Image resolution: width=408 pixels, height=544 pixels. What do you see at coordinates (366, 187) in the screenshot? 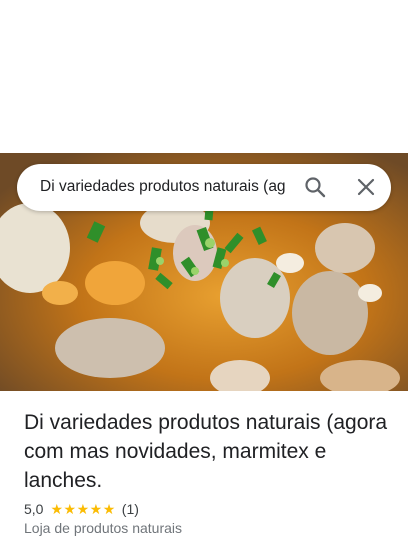
I see `close-icon` at bounding box center [366, 187].